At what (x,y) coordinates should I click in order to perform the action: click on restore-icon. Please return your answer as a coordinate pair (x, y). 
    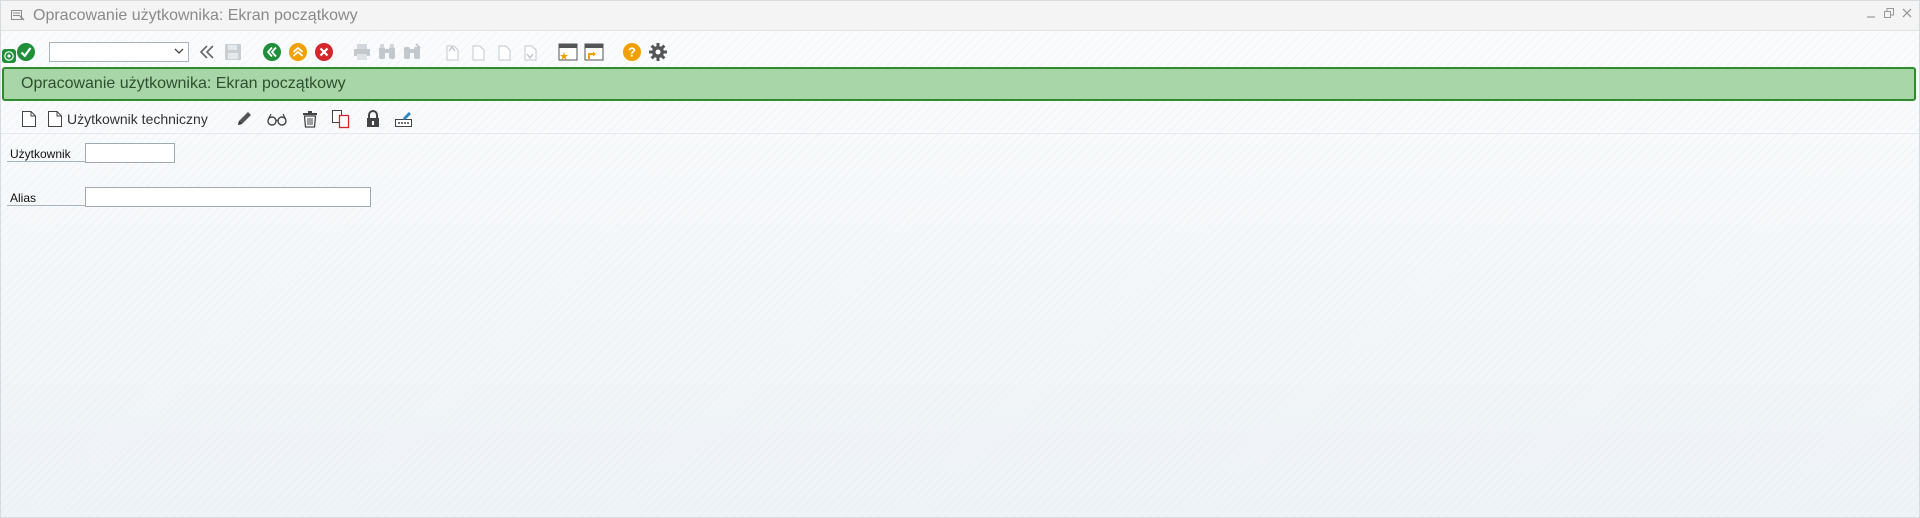
    Looking at the image, I should click on (1889, 13).